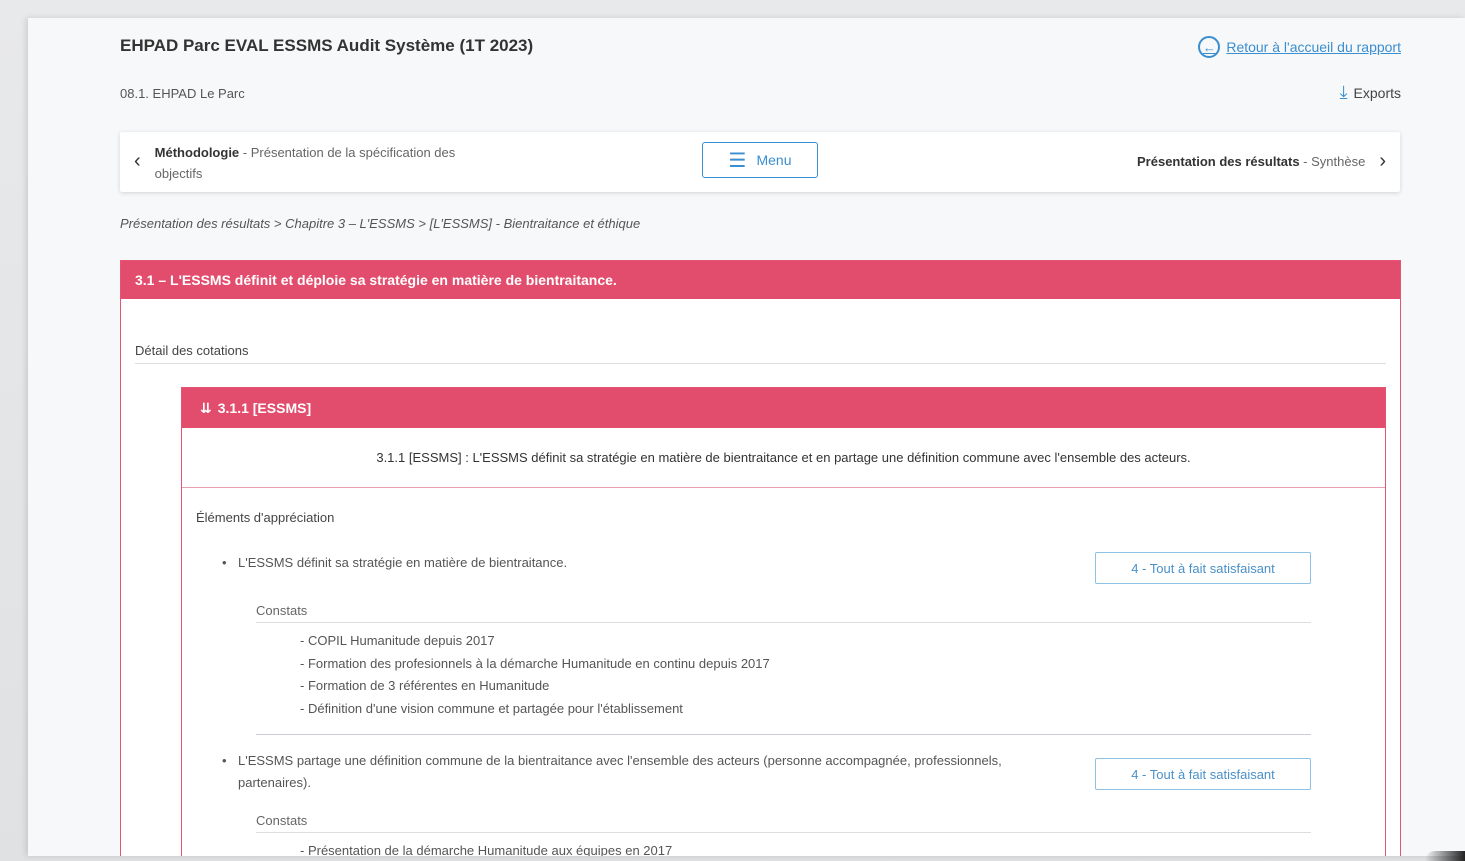  Describe the element at coordinates (774, 160) in the screenshot. I see `menu-label: Menu` at that location.